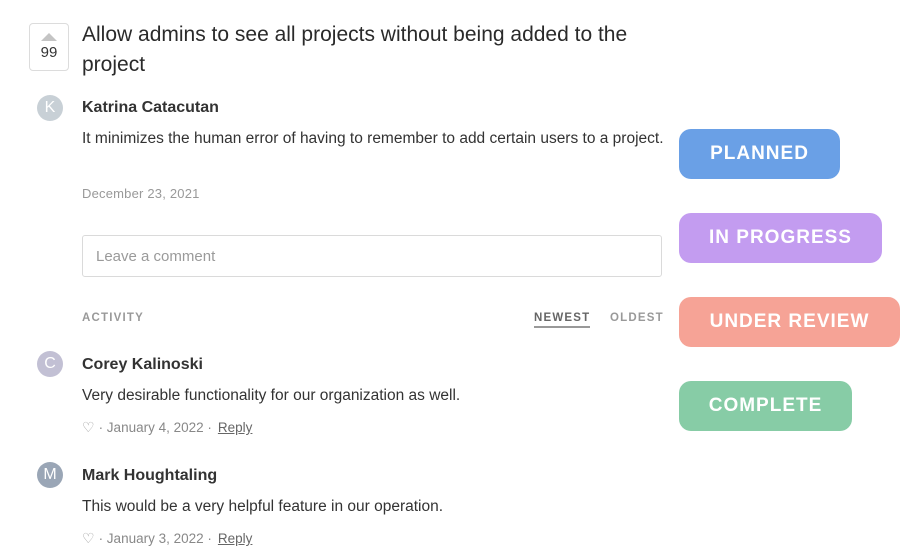 The width and height of the screenshot is (900, 560). What do you see at coordinates (50, 364) in the screenshot?
I see `avatar: C` at bounding box center [50, 364].